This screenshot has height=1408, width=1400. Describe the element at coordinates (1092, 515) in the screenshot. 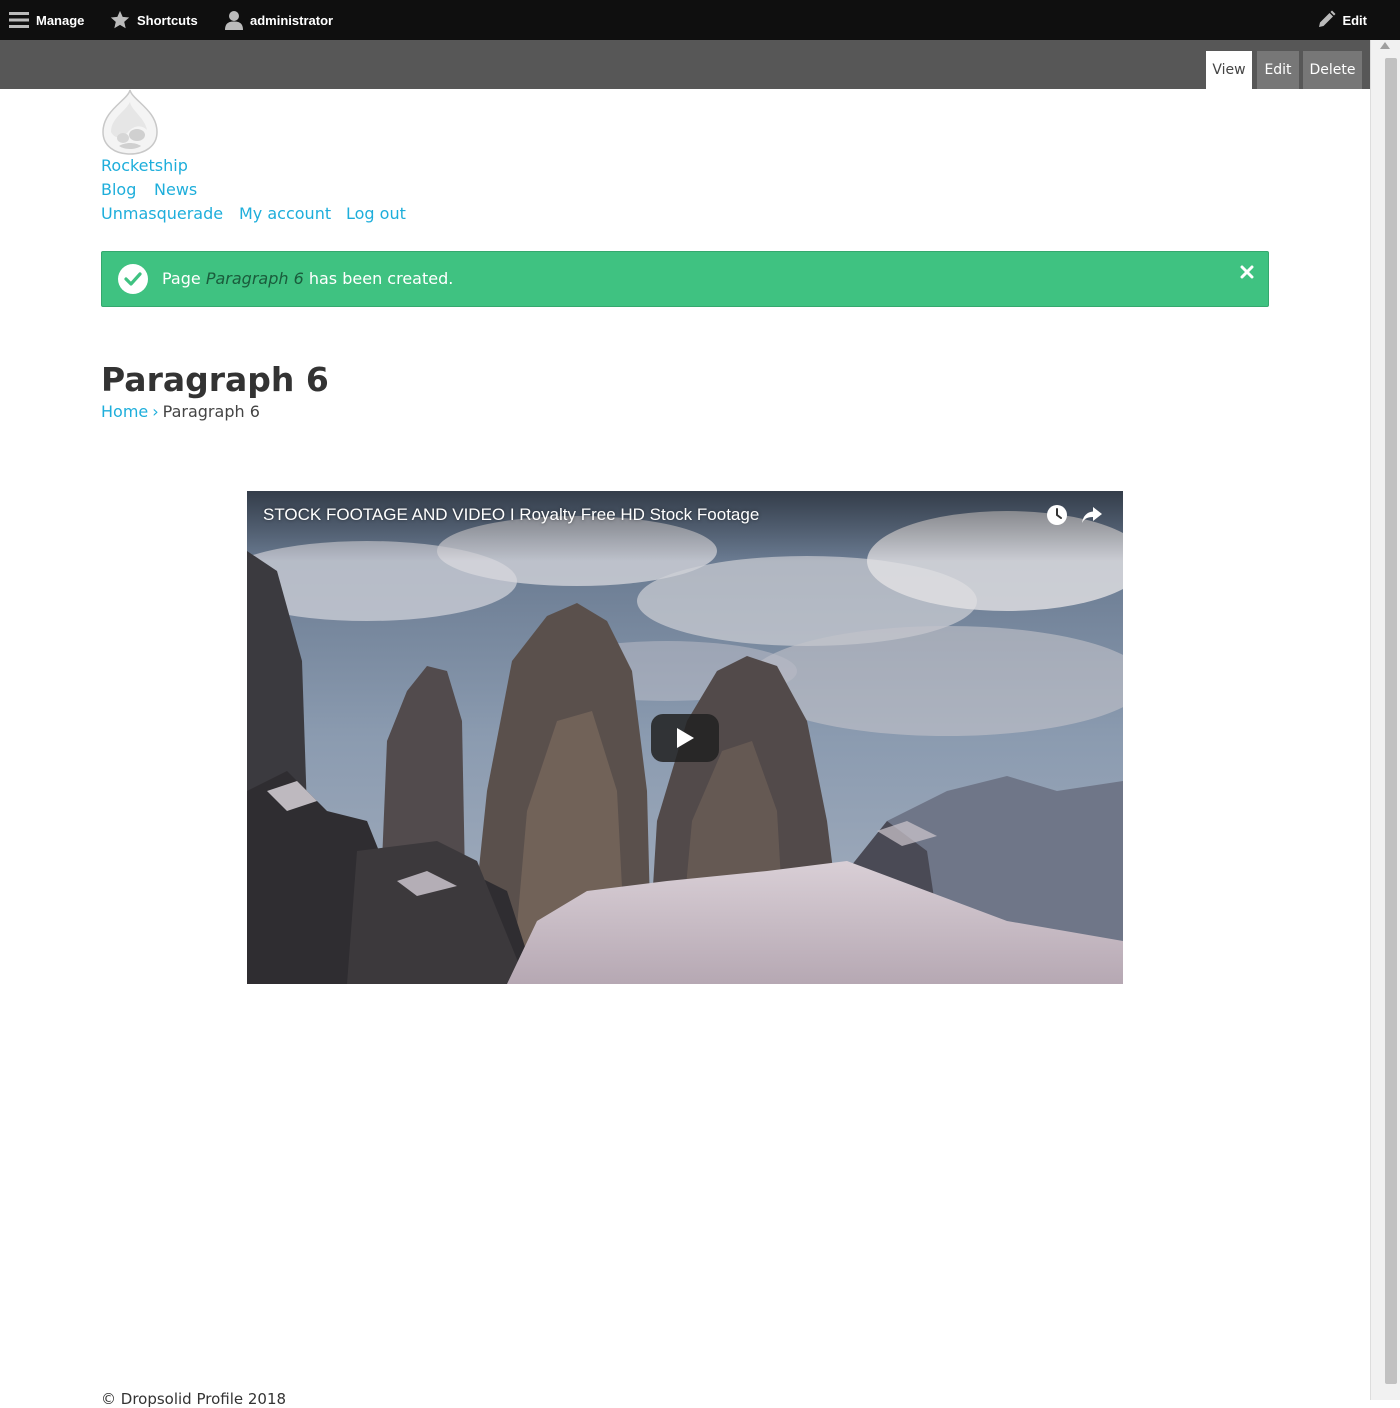

I see `share-icon` at that location.